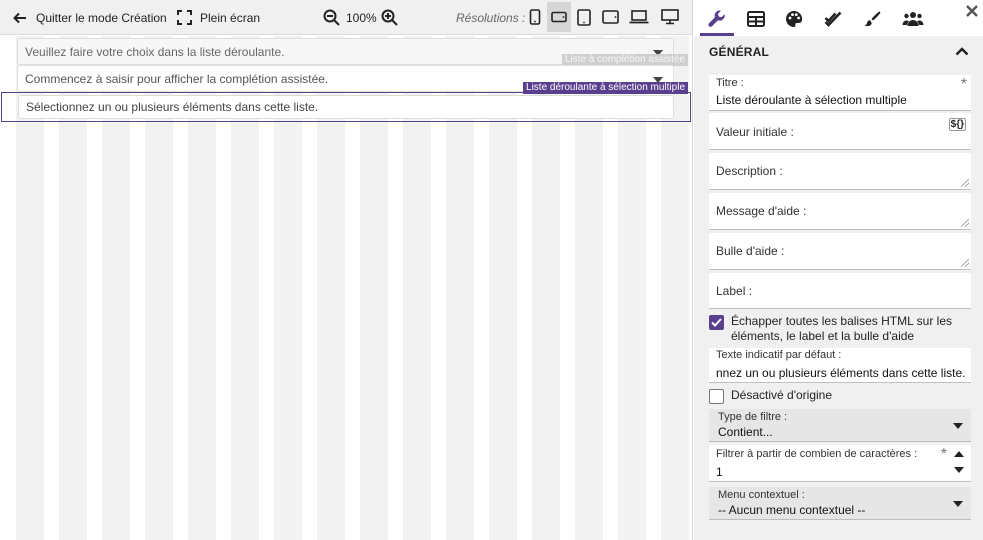 The width and height of the screenshot is (983, 540). What do you see at coordinates (101, 17) in the screenshot?
I see `exit-design-mode-label: Quitter le mode Création` at bounding box center [101, 17].